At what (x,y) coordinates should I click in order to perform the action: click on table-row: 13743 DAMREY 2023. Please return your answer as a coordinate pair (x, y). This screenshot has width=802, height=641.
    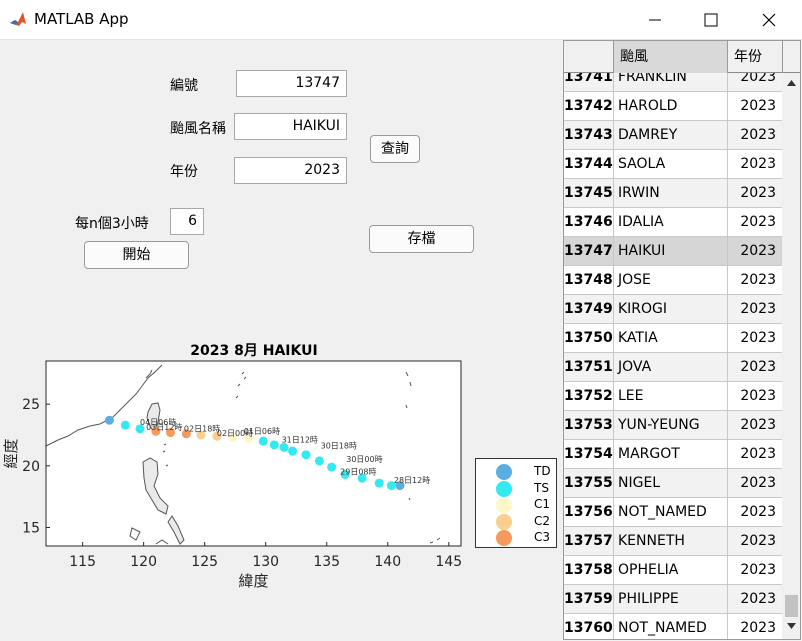
    Looking at the image, I should click on (673, 135).